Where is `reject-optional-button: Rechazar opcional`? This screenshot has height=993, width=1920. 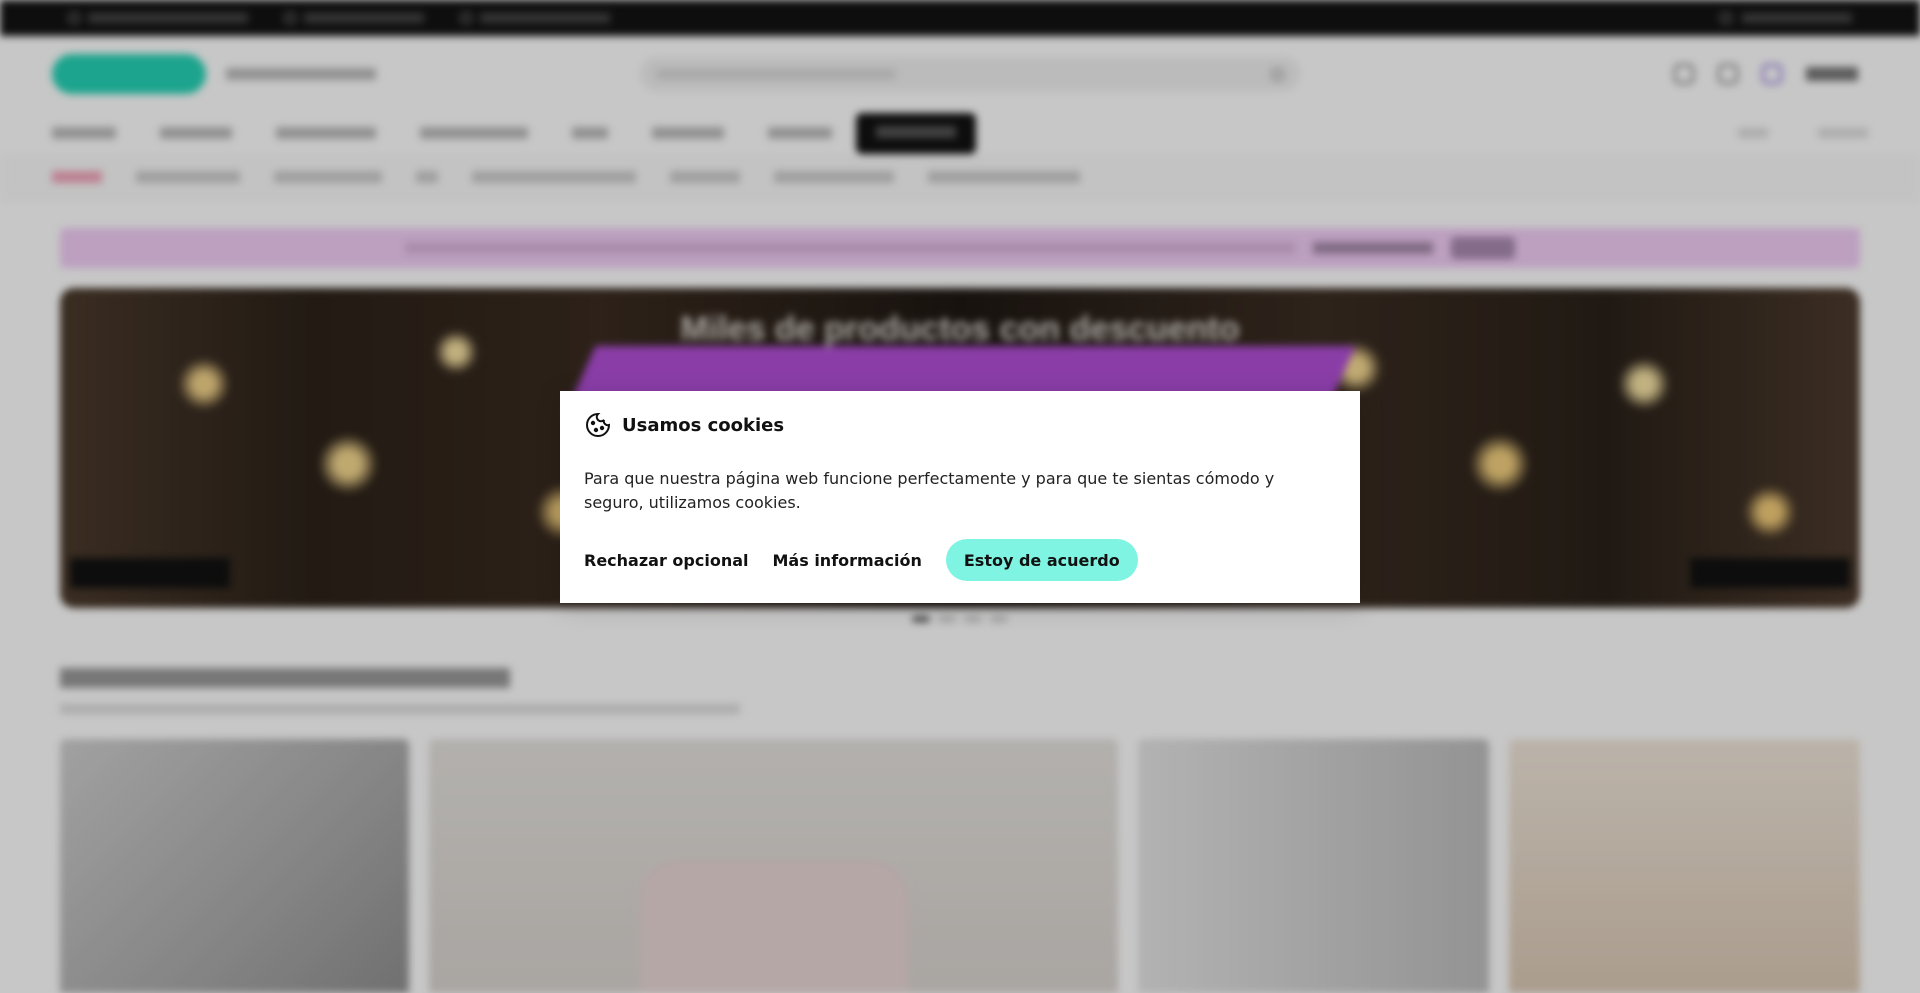
reject-optional-button: Rechazar opcional is located at coordinates (666, 560).